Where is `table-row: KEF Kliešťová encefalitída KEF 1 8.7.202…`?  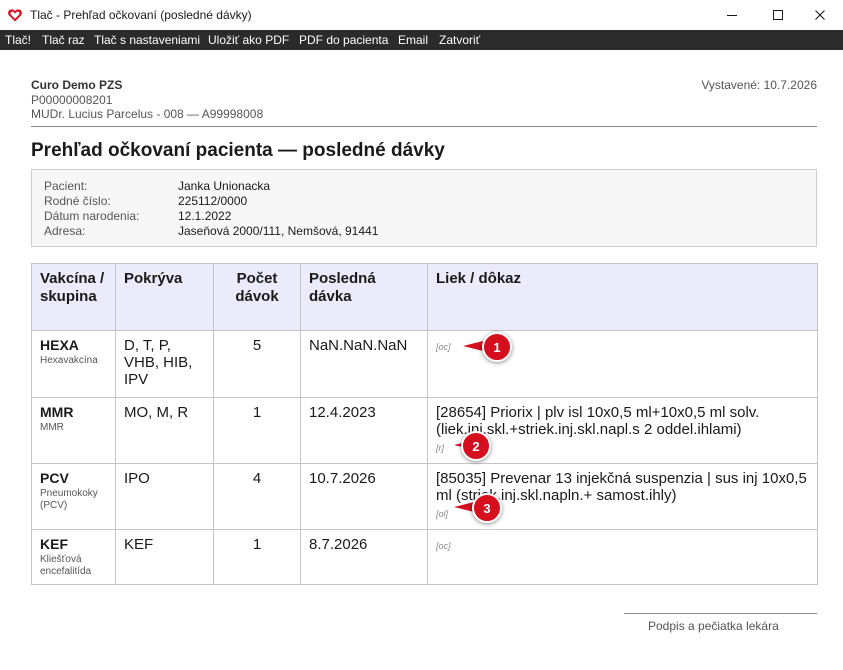
table-row: KEF Kliešťová encefalitída KEF 1 8.7.202… is located at coordinates (424, 557).